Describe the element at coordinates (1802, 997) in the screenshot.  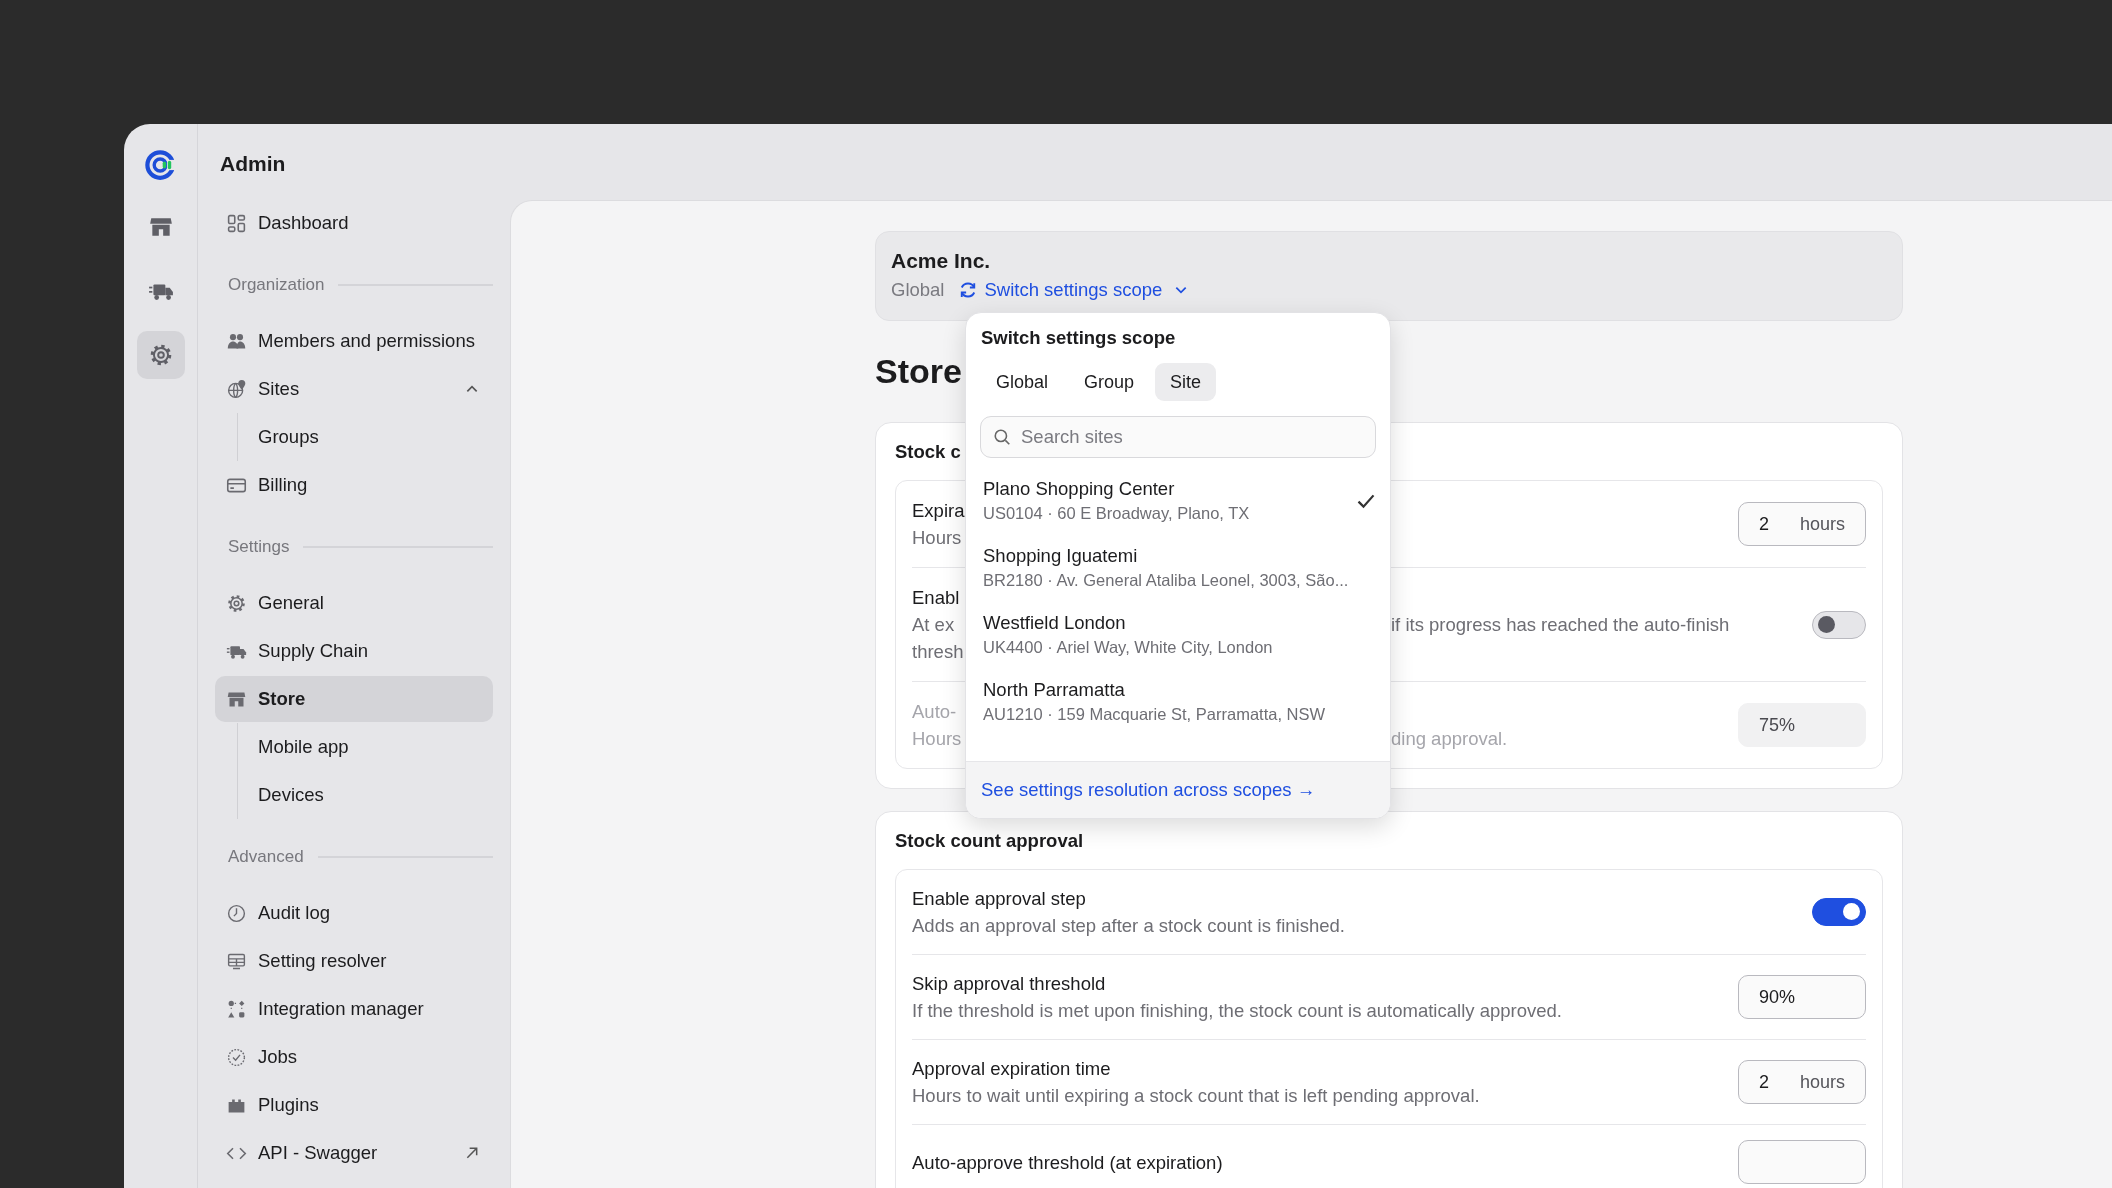
I see `input-field: 90%` at that location.